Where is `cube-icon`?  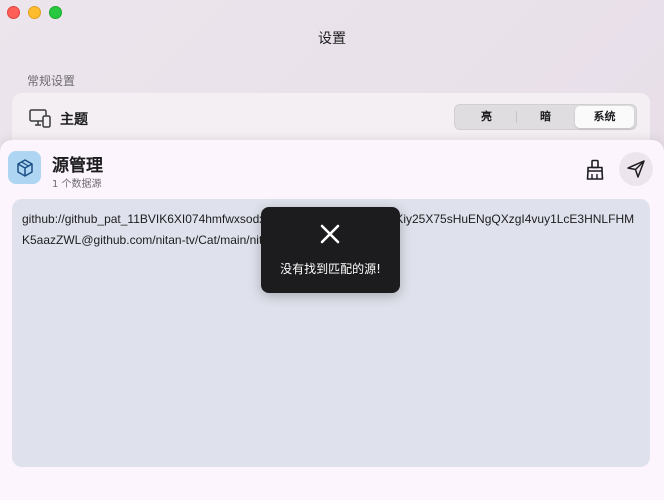
cube-icon is located at coordinates (24, 167).